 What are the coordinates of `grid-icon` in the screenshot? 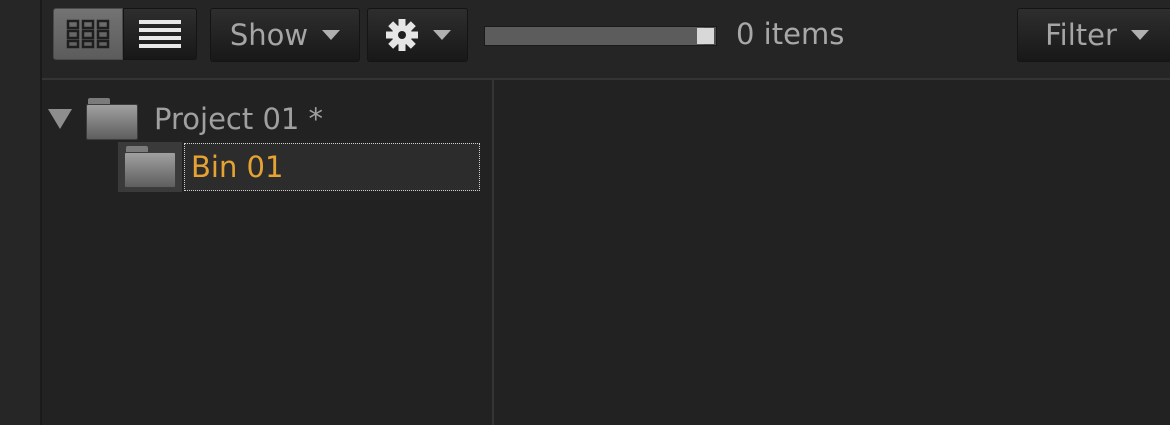 It's located at (88, 34).